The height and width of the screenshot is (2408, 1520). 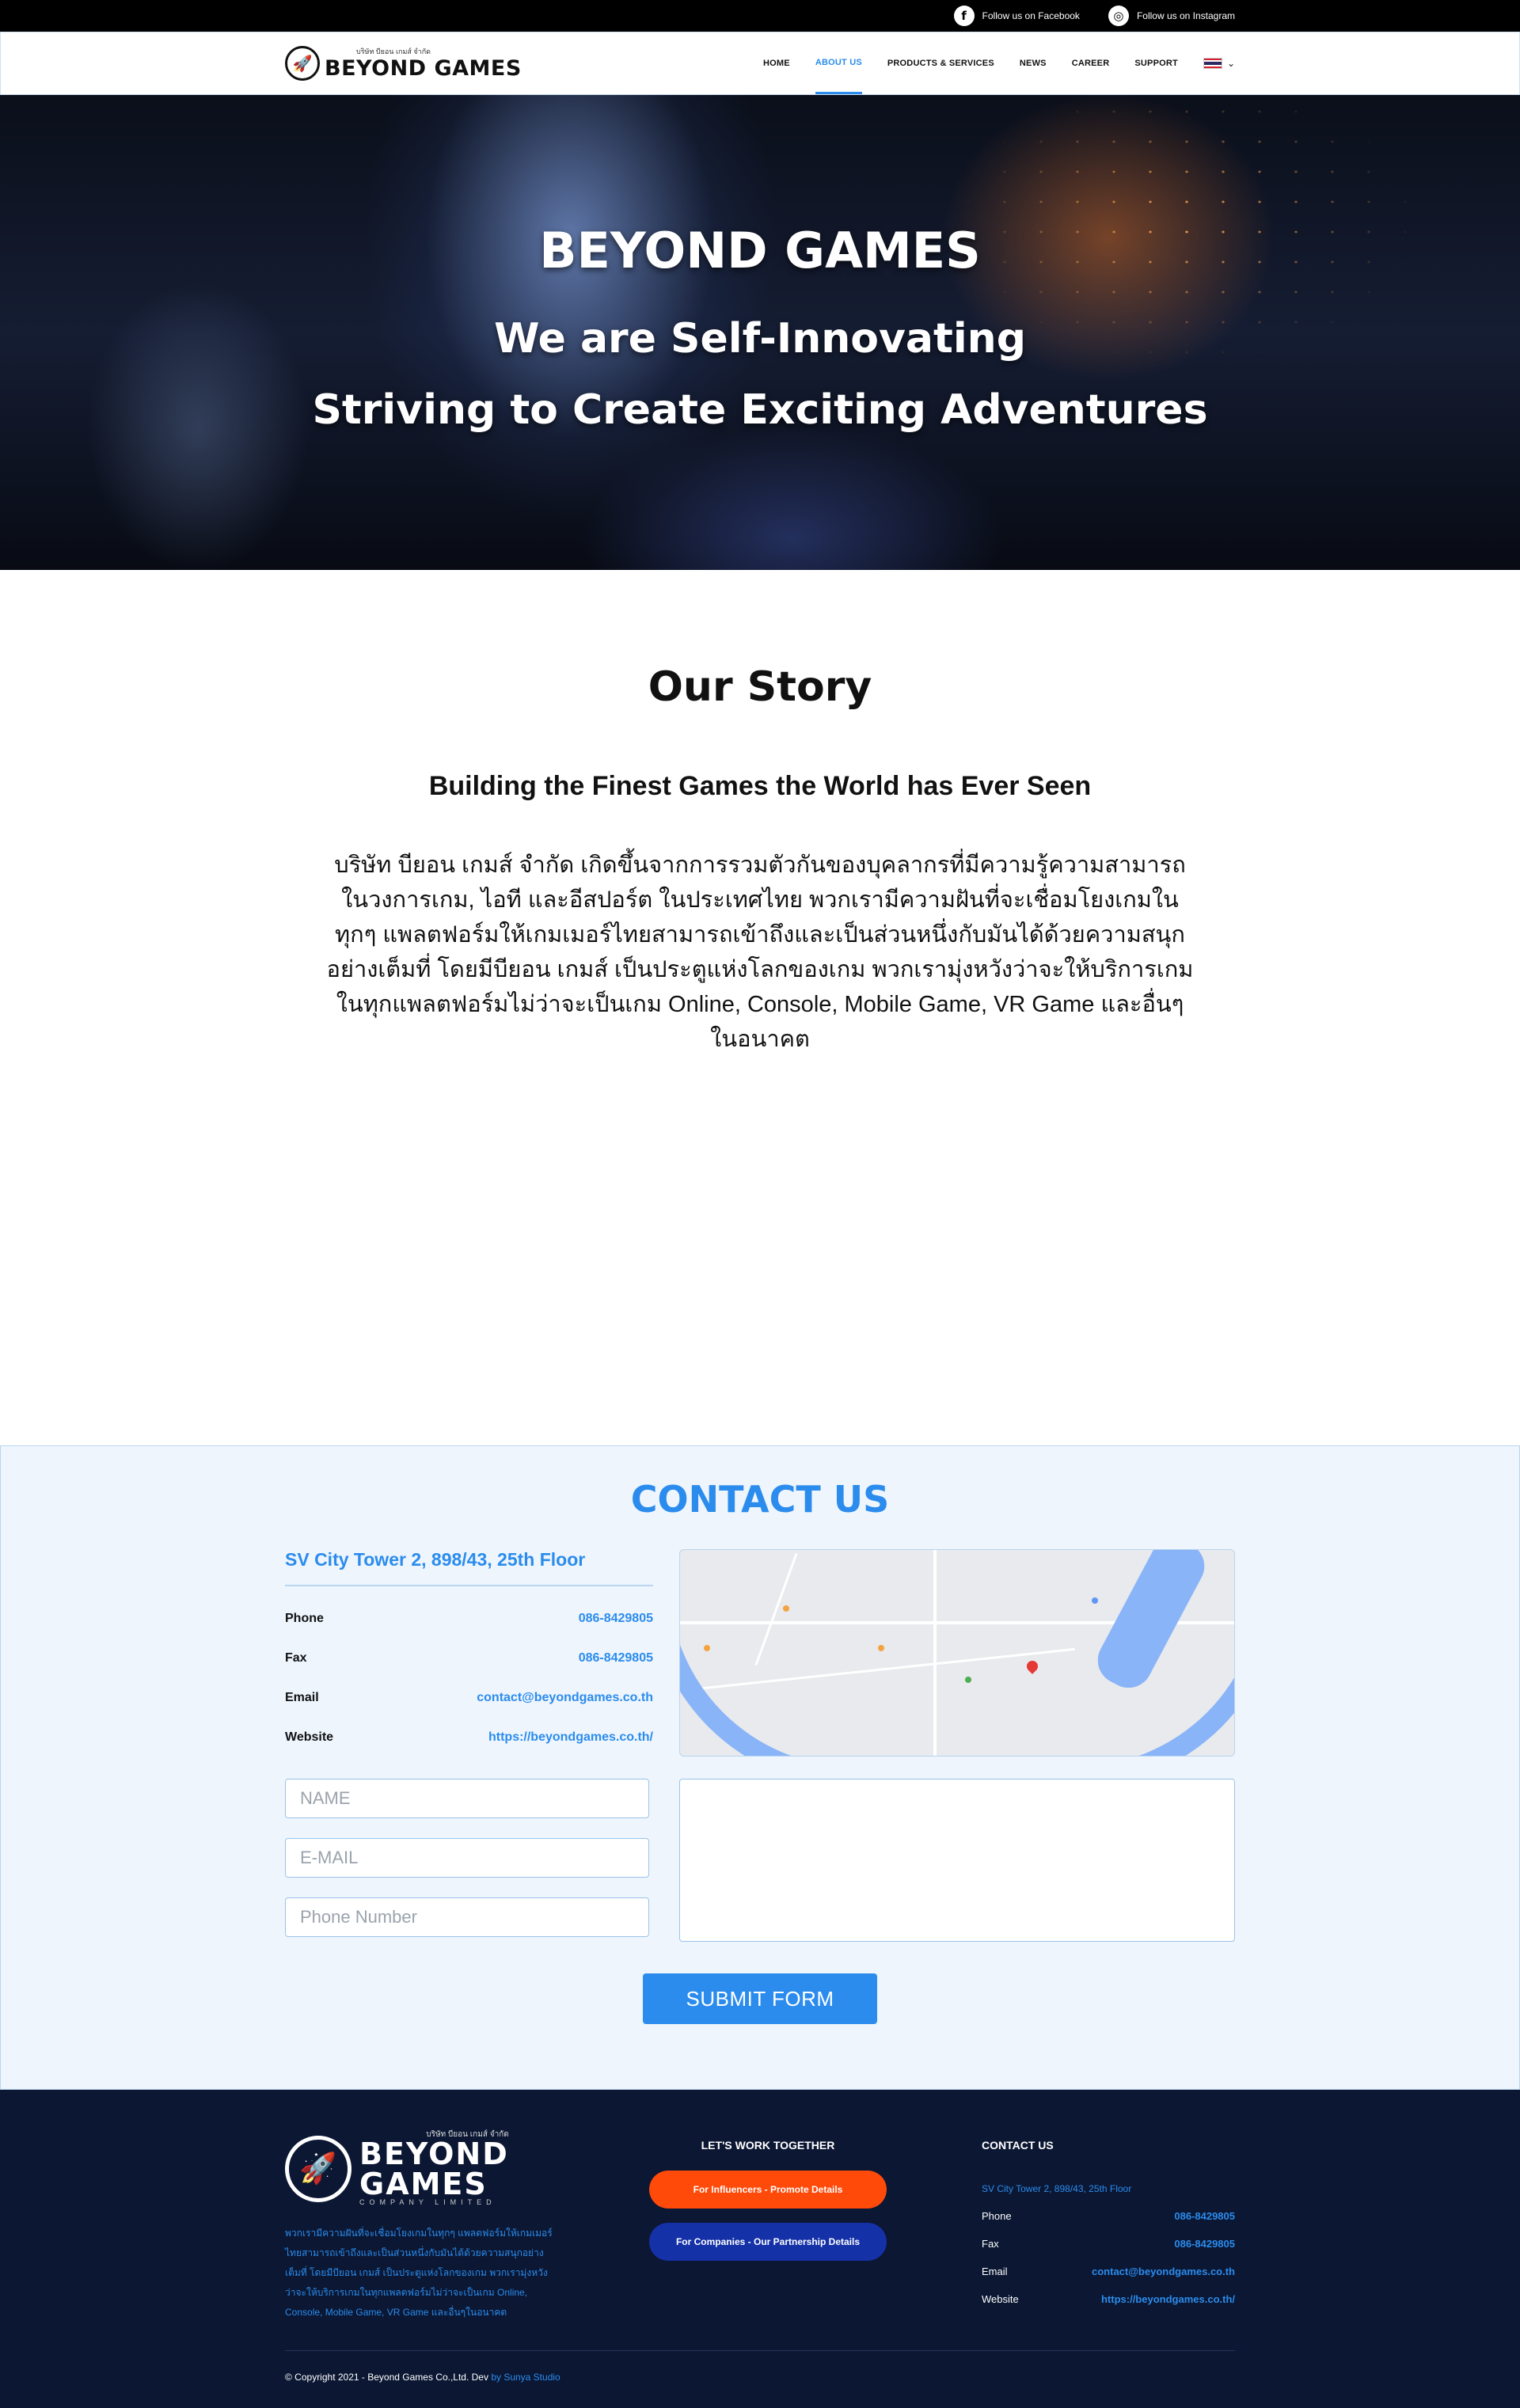 What do you see at coordinates (427, 2202) in the screenshot?
I see `footer-logo-line-3: COMPANY LIMITED` at bounding box center [427, 2202].